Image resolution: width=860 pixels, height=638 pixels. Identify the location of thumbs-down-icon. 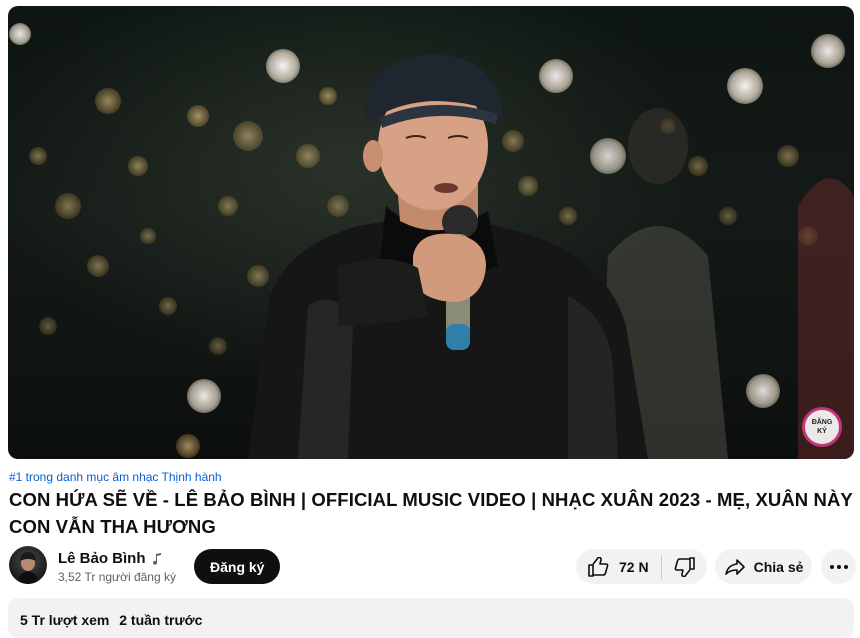
(685, 566).